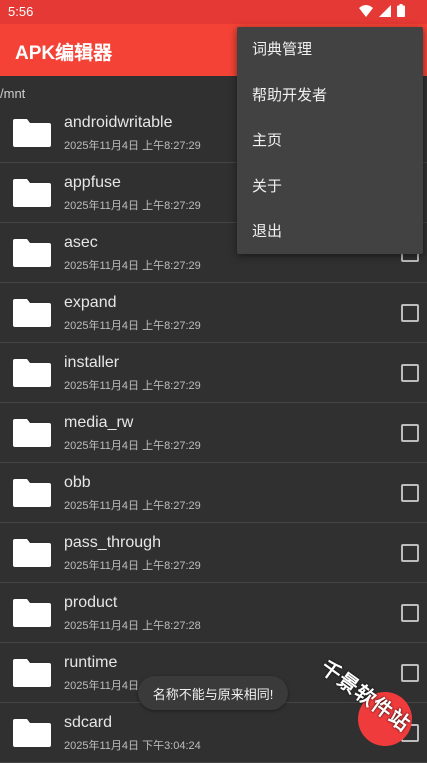  I want to click on file-row: obb 2025年11月4日 上午8:27:29, so click(213, 493).